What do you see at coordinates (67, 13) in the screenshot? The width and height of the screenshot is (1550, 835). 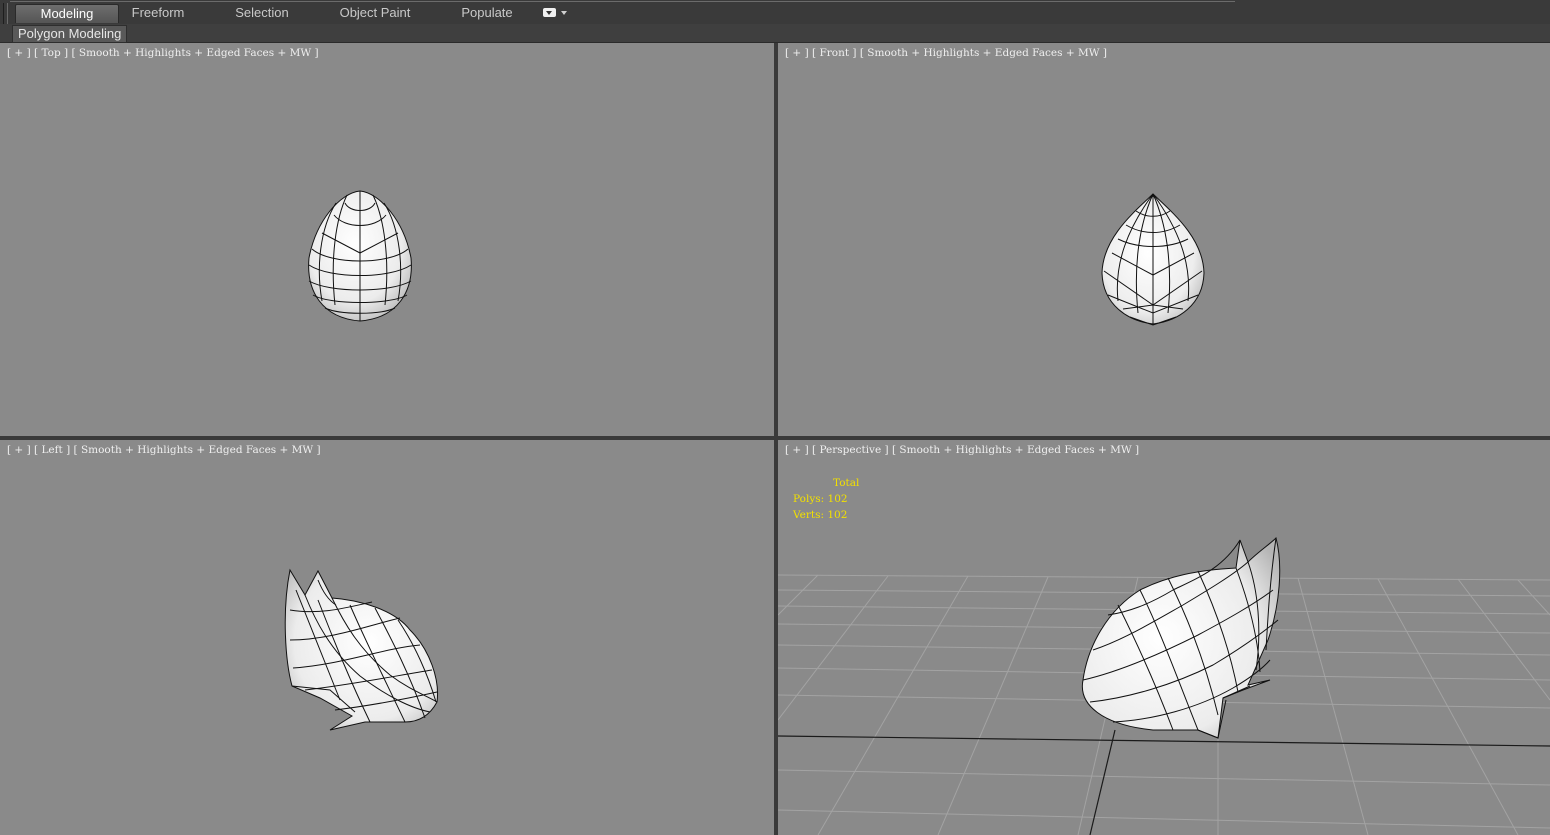 I see `tab-modeling: Modeling` at bounding box center [67, 13].